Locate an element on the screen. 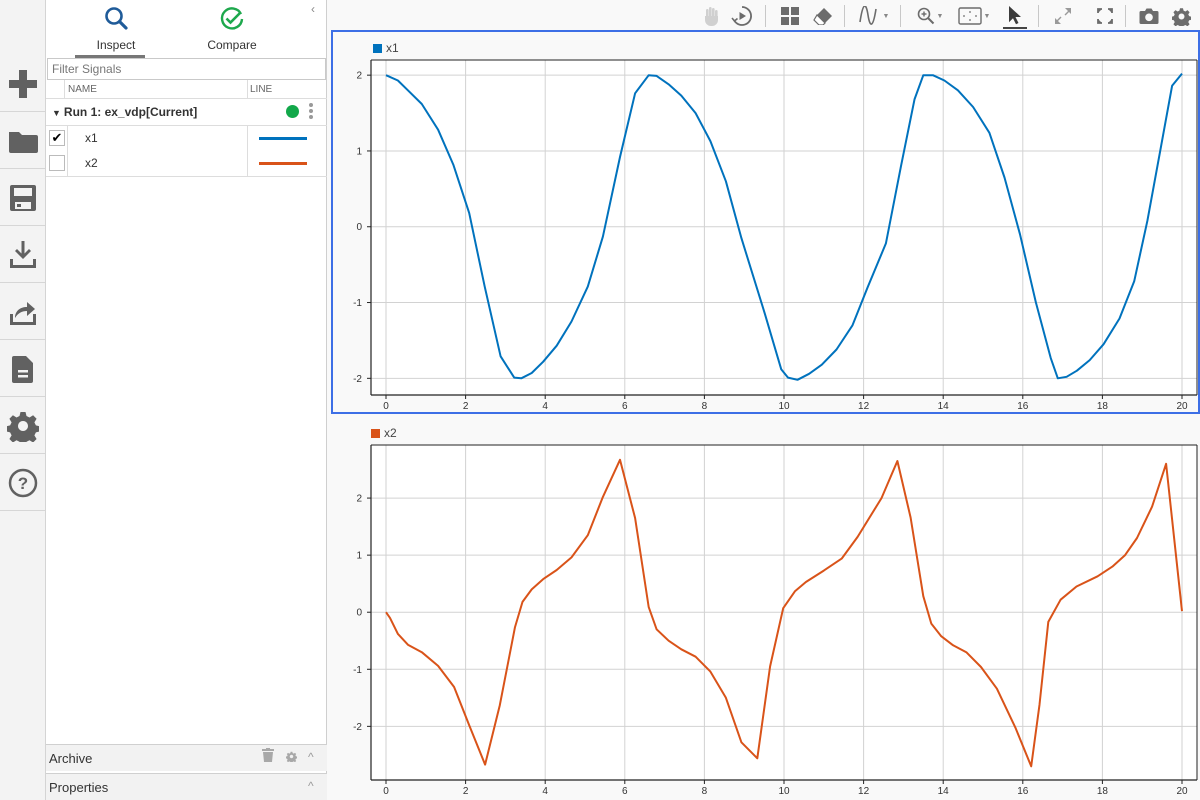  properties-label: Properties is located at coordinates (79, 787).